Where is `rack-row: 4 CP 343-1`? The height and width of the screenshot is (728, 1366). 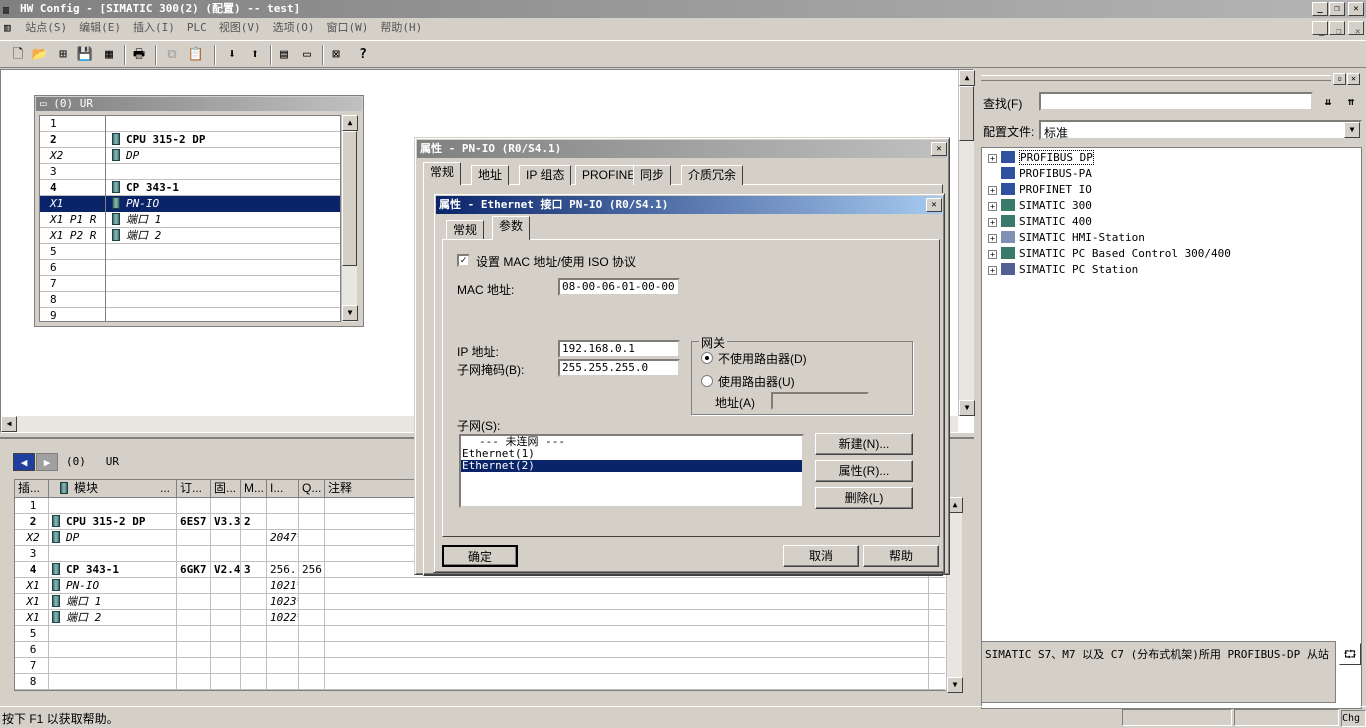
rack-row: 4 CP 343-1 is located at coordinates (190, 188).